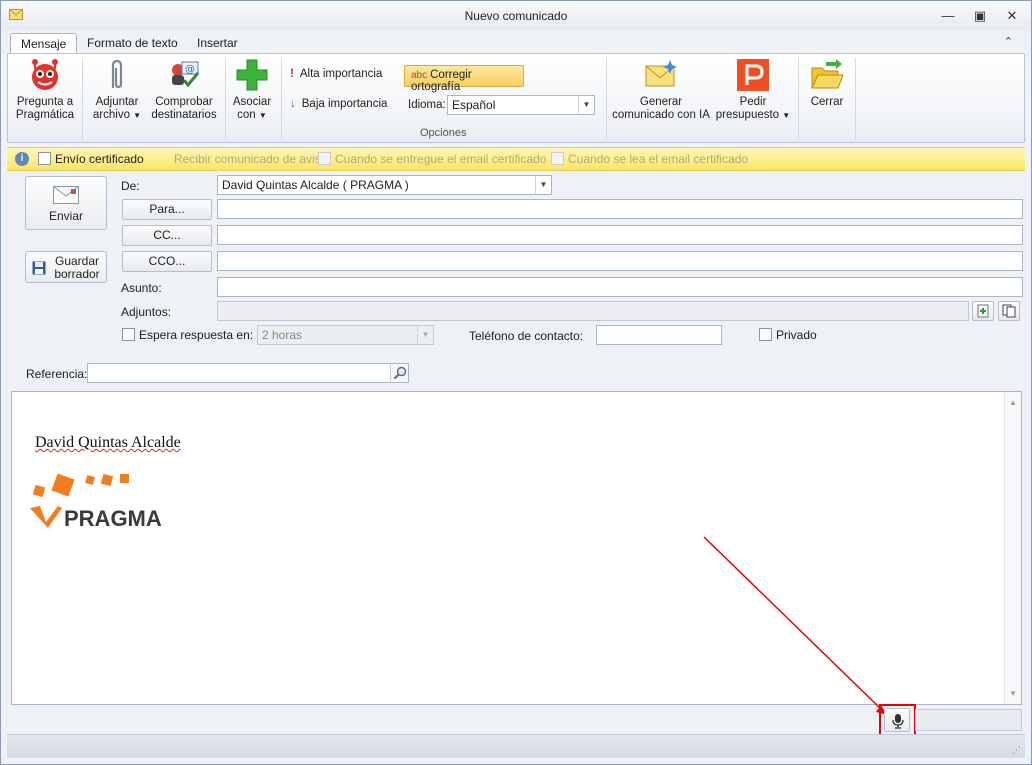 The width and height of the screenshot is (1032, 765). What do you see at coordinates (897, 721) in the screenshot?
I see `microphone-highlight-box` at bounding box center [897, 721].